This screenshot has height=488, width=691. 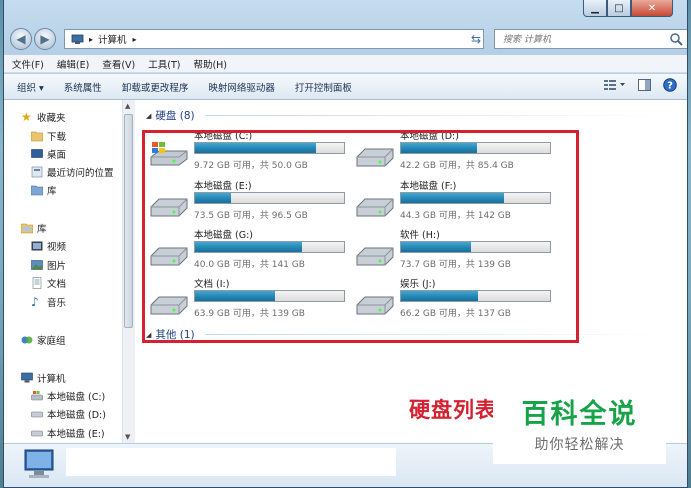 I want to click on nav-videos: 视频, so click(x=48, y=246).